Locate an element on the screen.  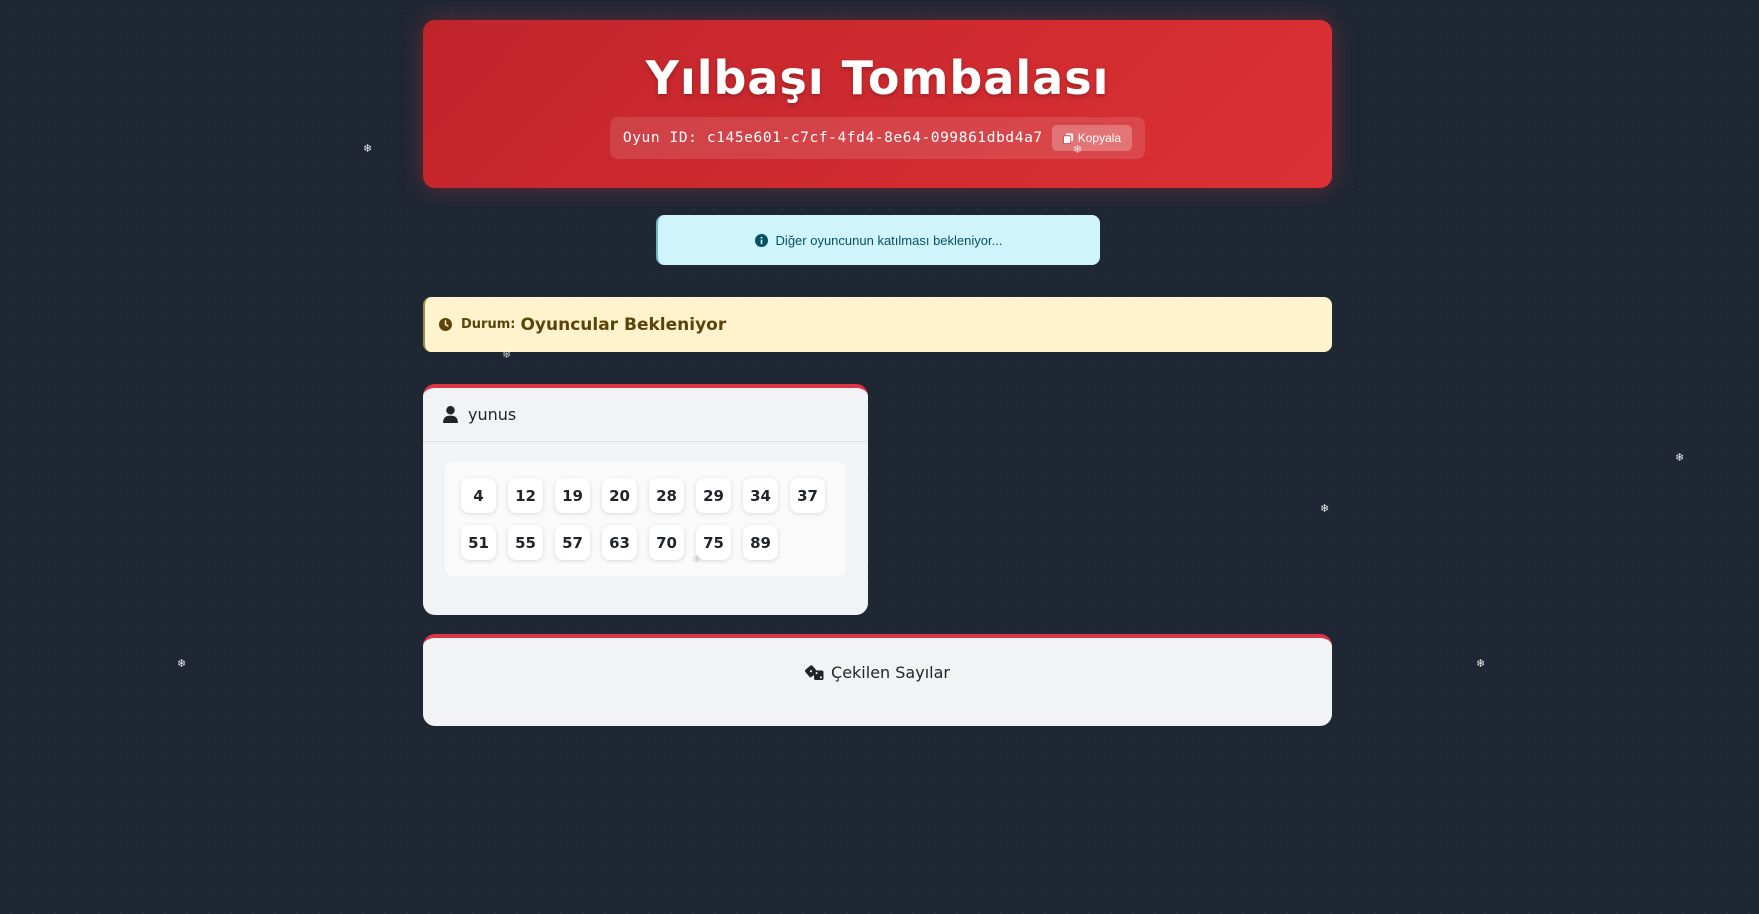
dice-icon is located at coordinates (814, 672).